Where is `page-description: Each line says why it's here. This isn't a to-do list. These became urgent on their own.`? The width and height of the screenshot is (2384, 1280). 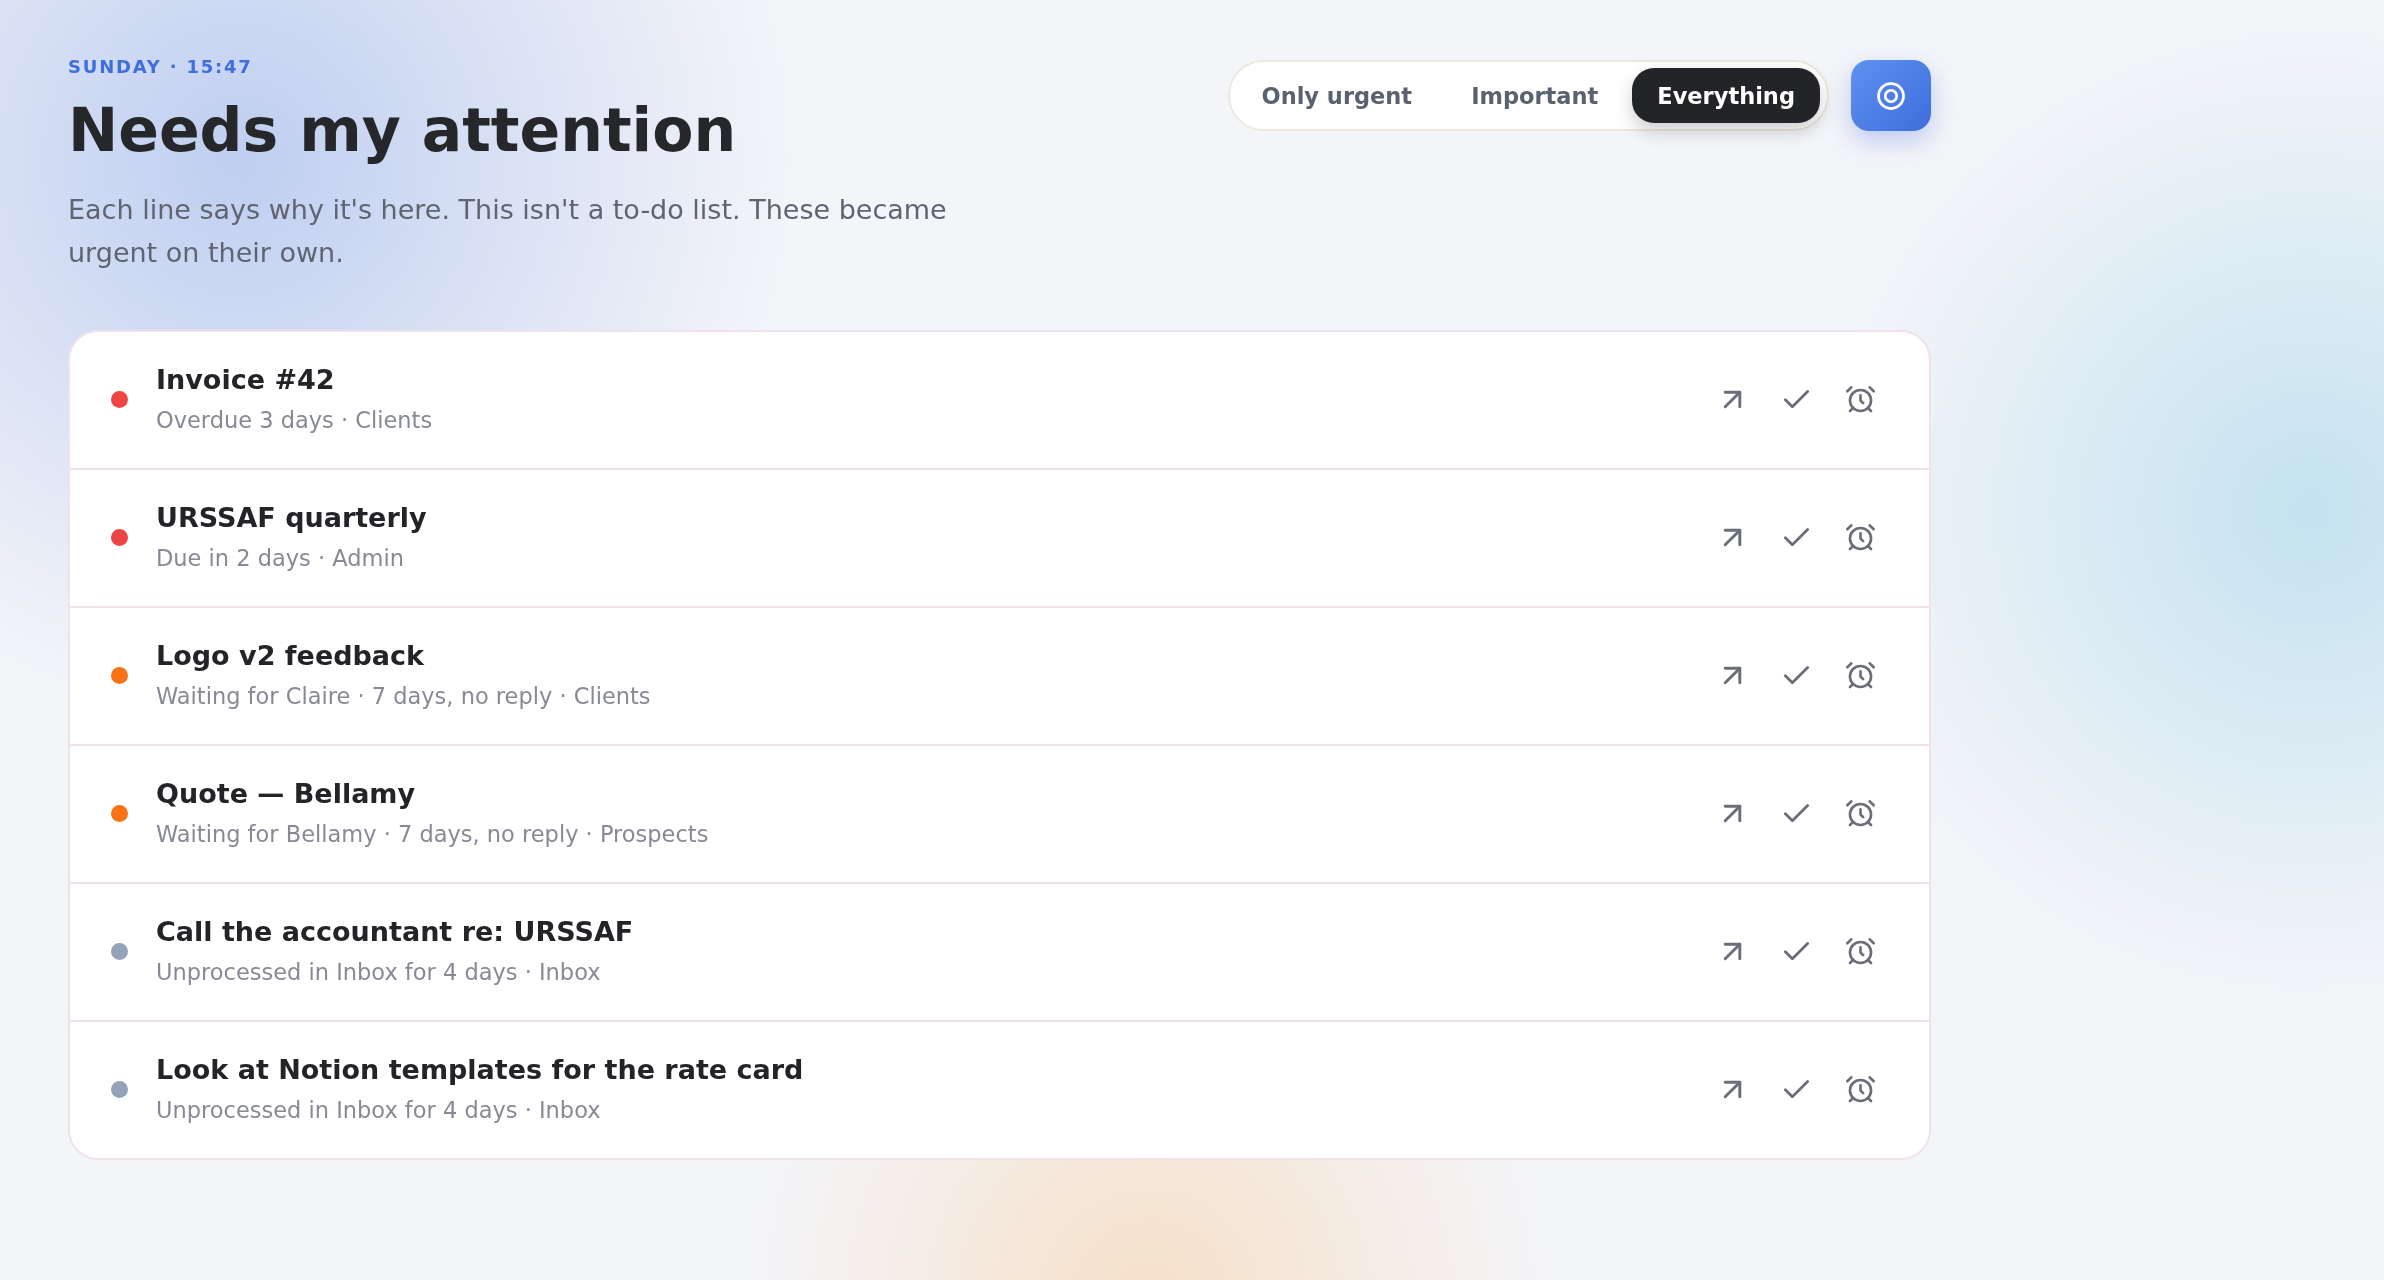 page-description: Each line says why it's here. This isn't a to-do list. These became urgent on their own. is located at coordinates (508, 231).